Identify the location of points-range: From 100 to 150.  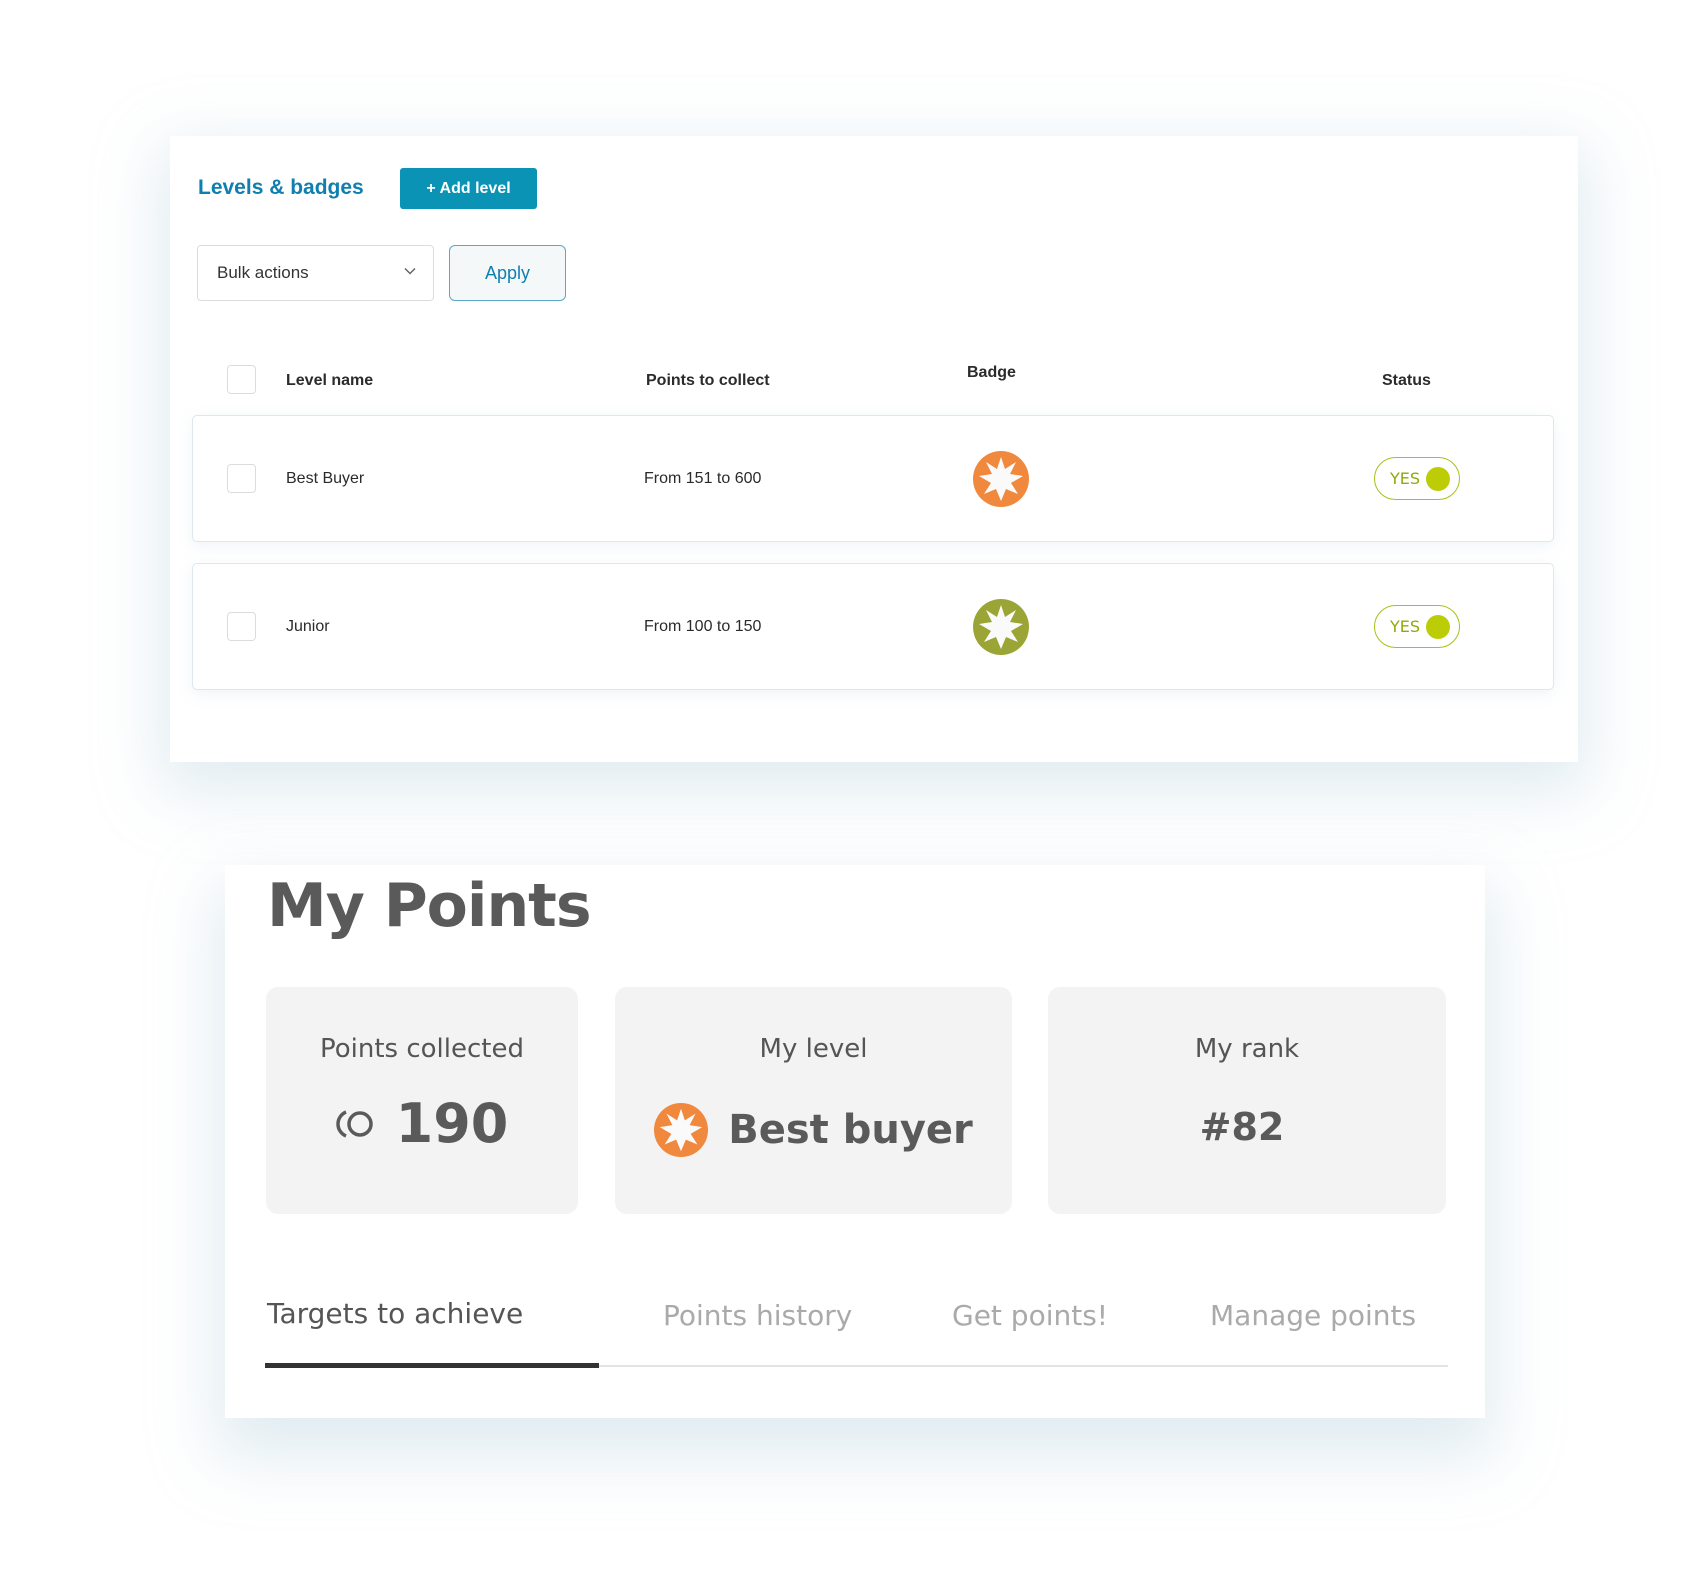
(703, 626).